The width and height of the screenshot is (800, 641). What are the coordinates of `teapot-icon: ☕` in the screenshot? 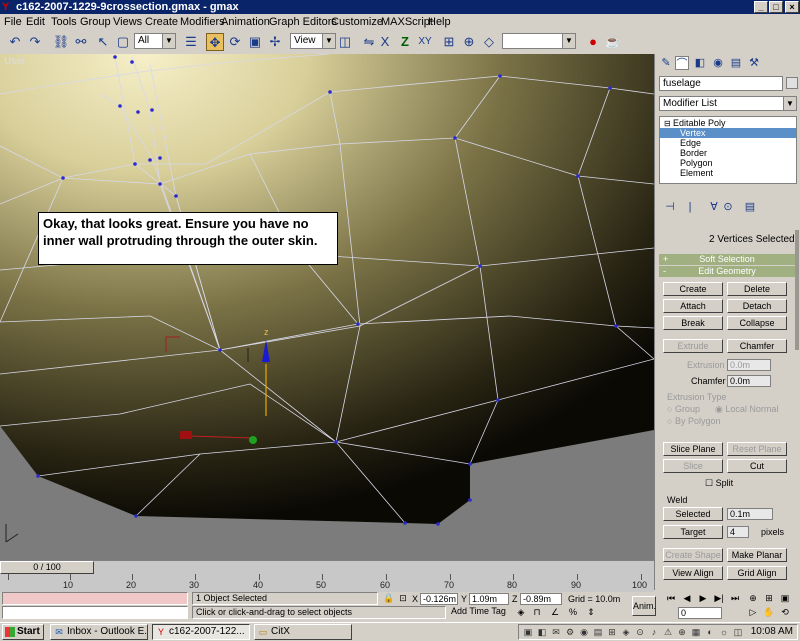 It's located at (613, 42).